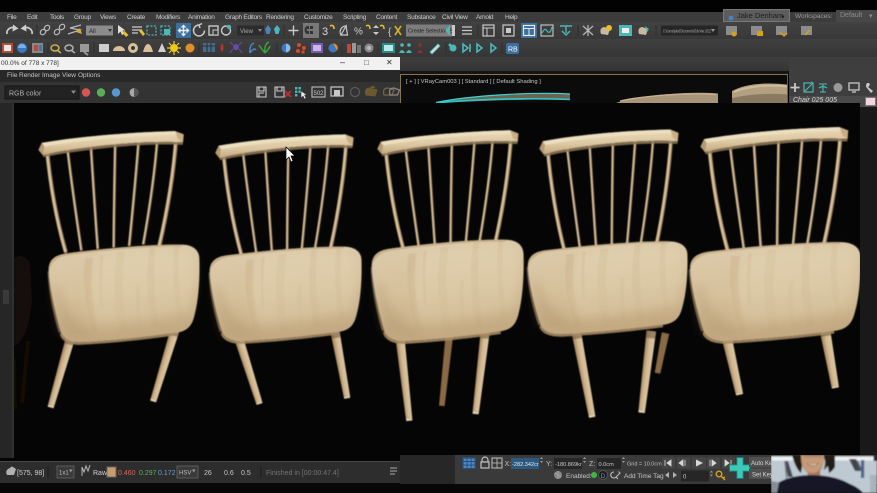  I want to click on svg-text: Raw, so click(100, 473).